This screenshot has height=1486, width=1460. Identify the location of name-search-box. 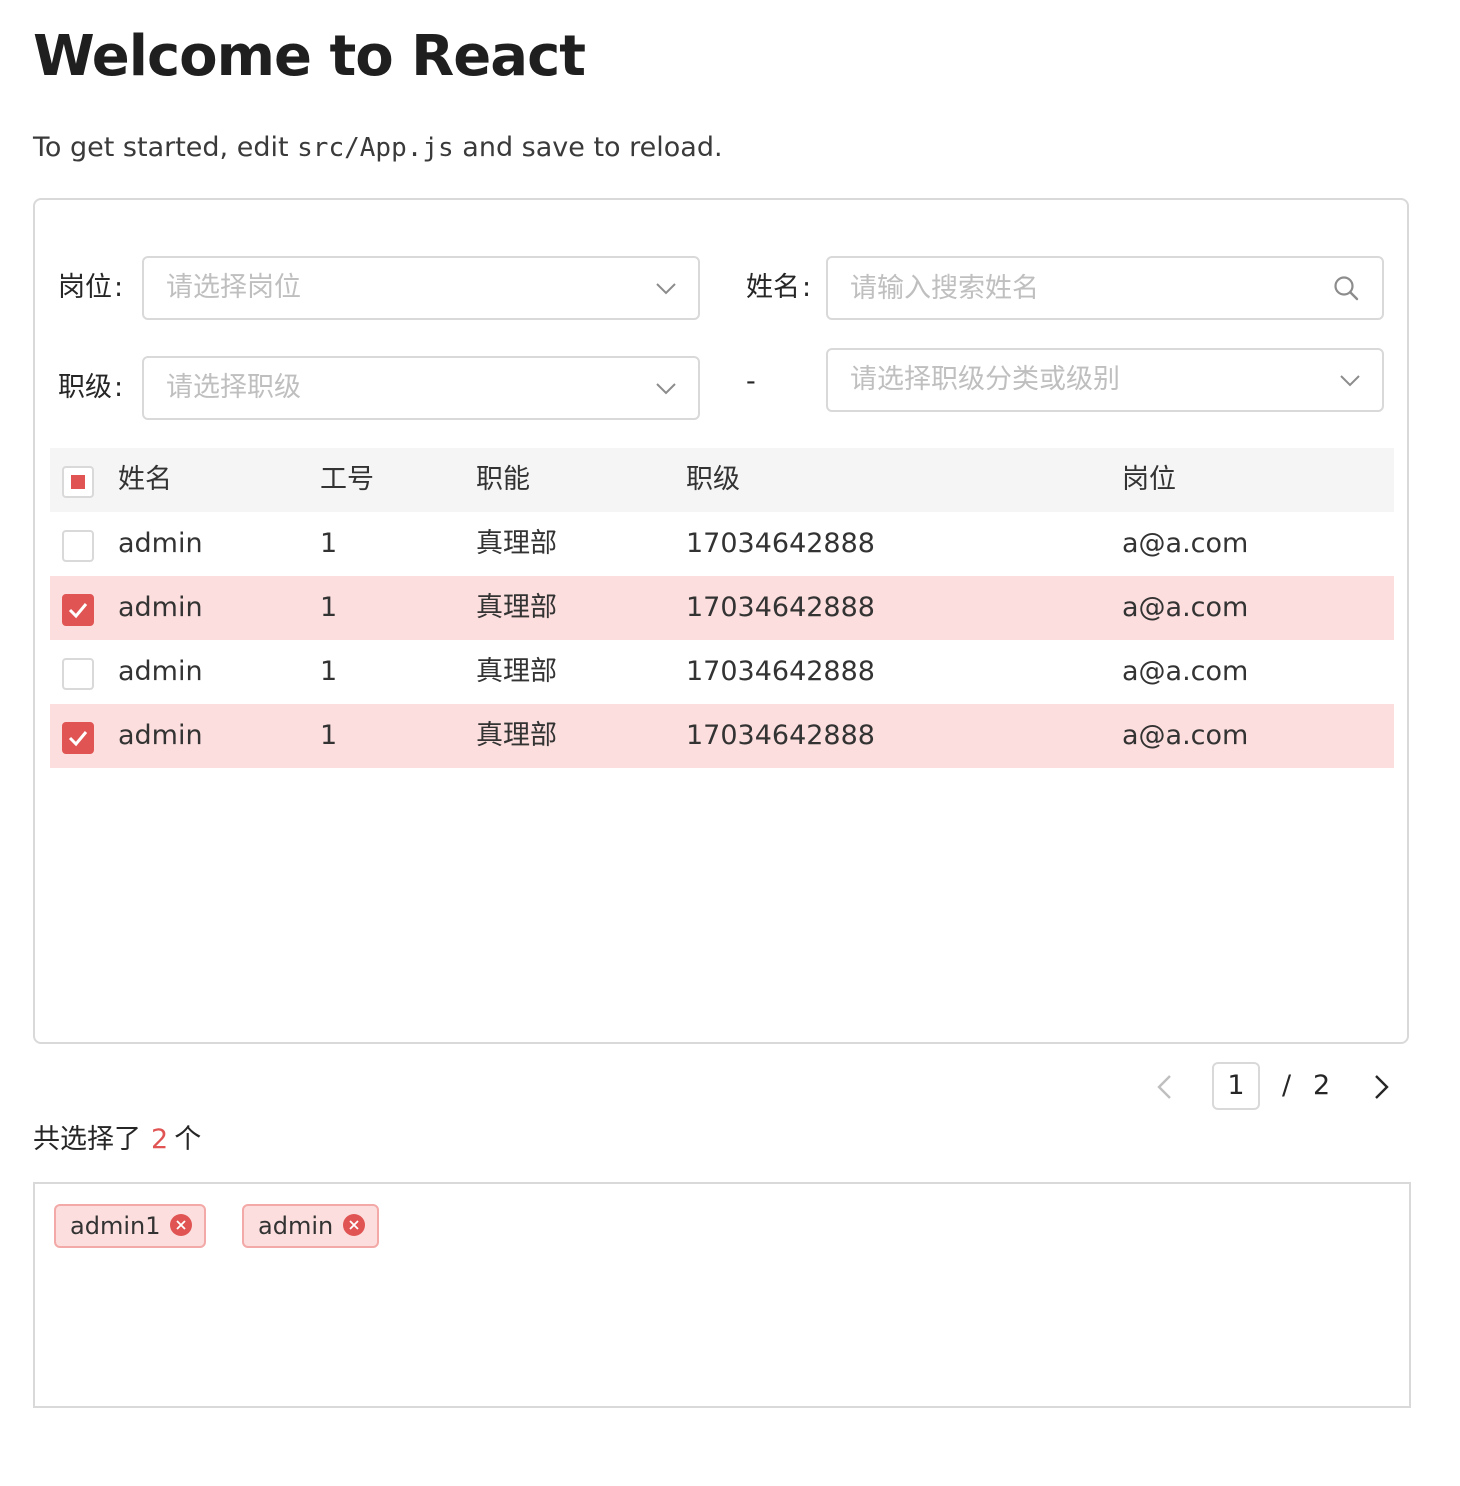
(1105, 288).